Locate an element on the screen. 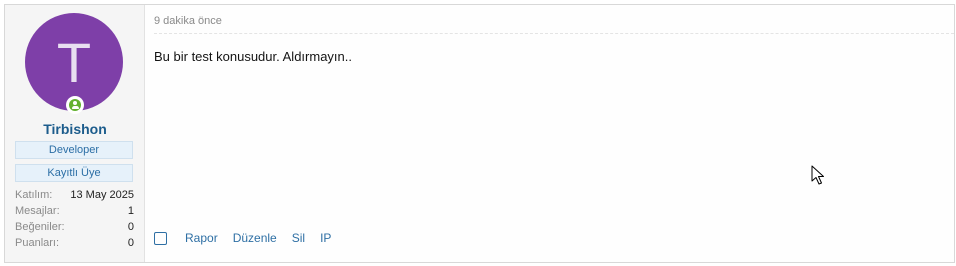 The width and height of the screenshot is (956, 266). post-timestamp-link: 9 dakika önce is located at coordinates (188, 21).